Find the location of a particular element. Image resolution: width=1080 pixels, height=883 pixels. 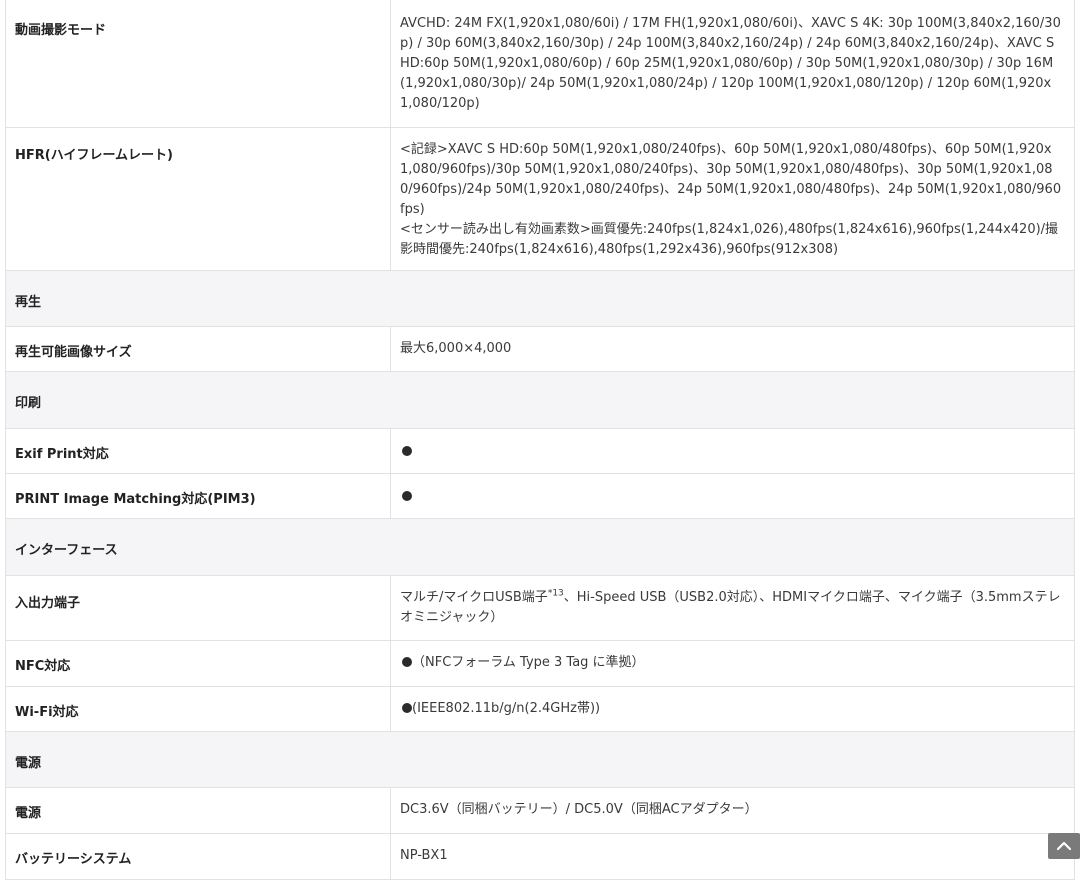

section-title: 電源 is located at coordinates (540, 759).